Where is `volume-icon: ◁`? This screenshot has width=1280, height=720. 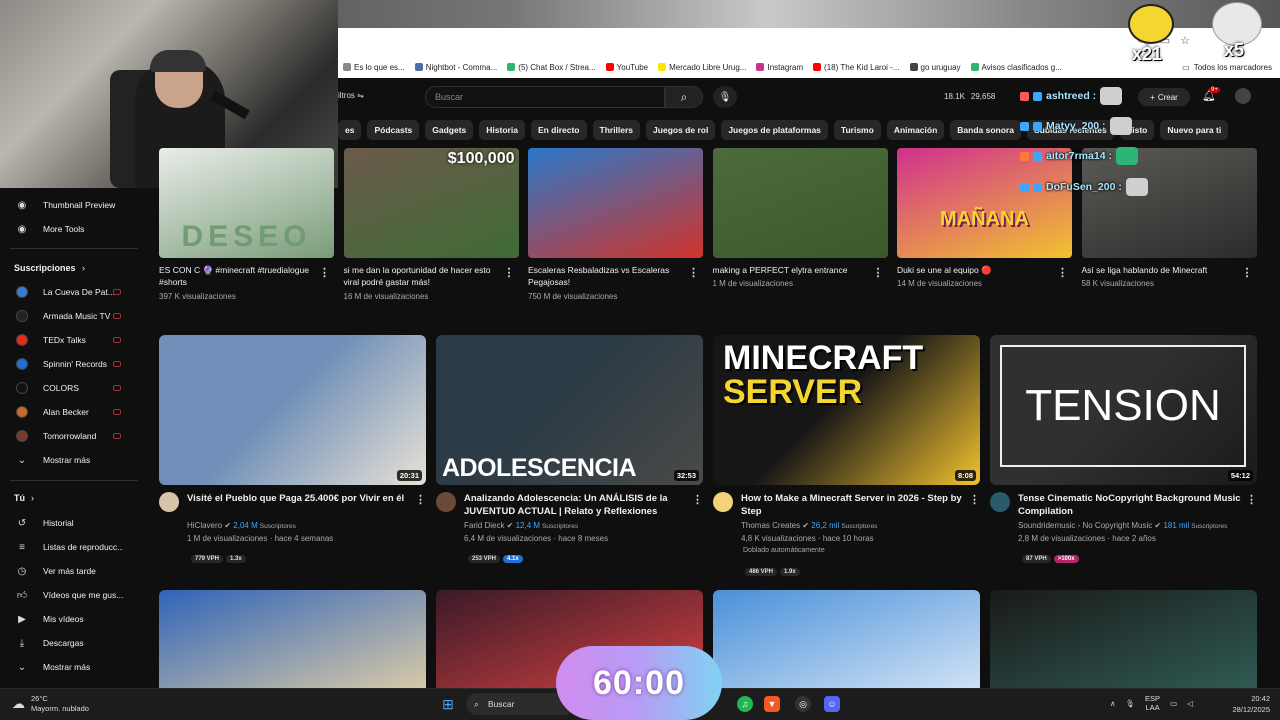 volume-icon: ◁ is located at coordinates (1190, 703).